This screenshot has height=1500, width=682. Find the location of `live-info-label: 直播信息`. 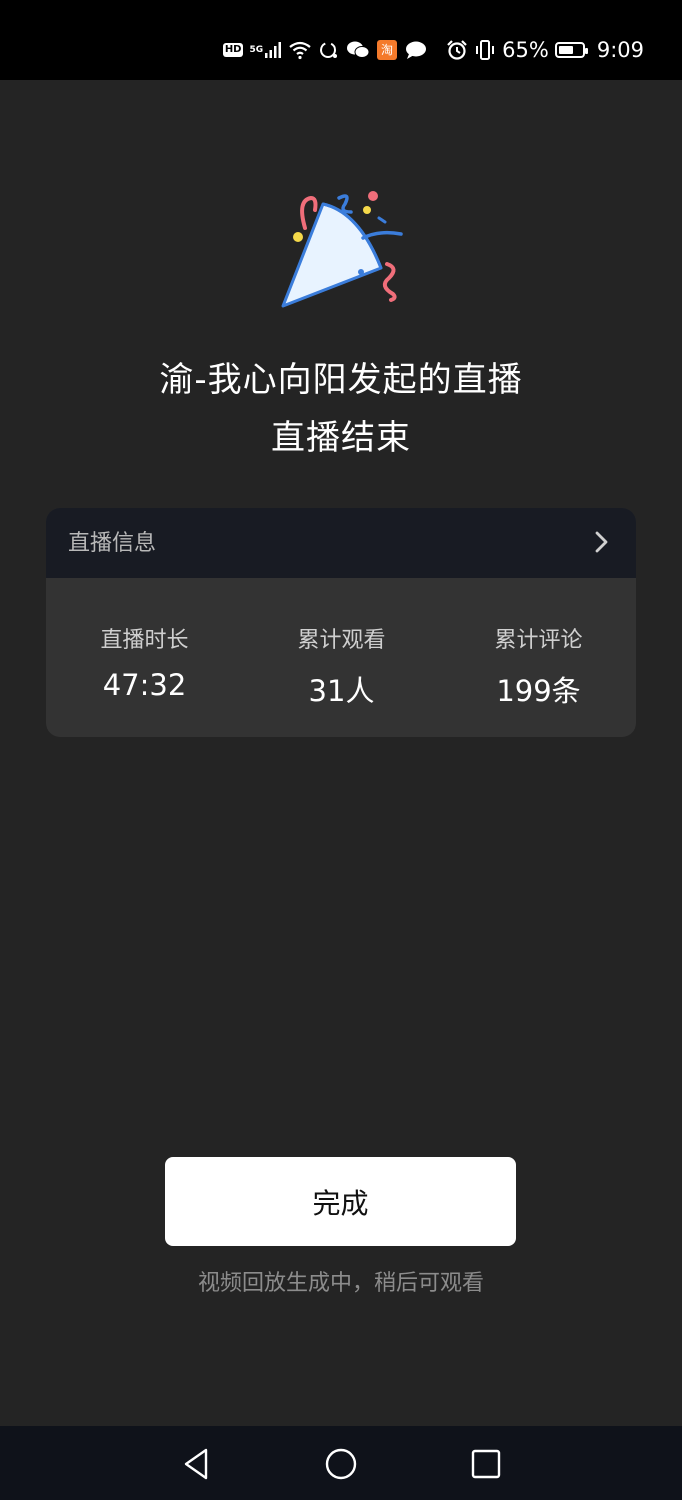

live-info-label: 直播信息 is located at coordinates (112, 543).